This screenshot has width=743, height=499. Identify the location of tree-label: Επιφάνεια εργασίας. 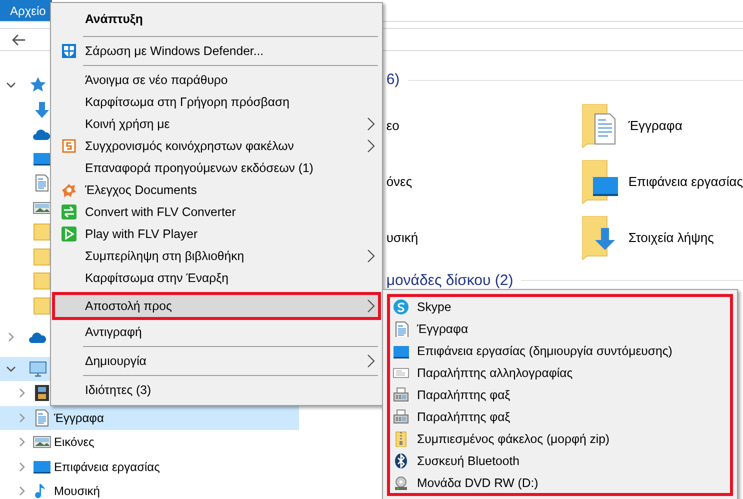
(107, 467).